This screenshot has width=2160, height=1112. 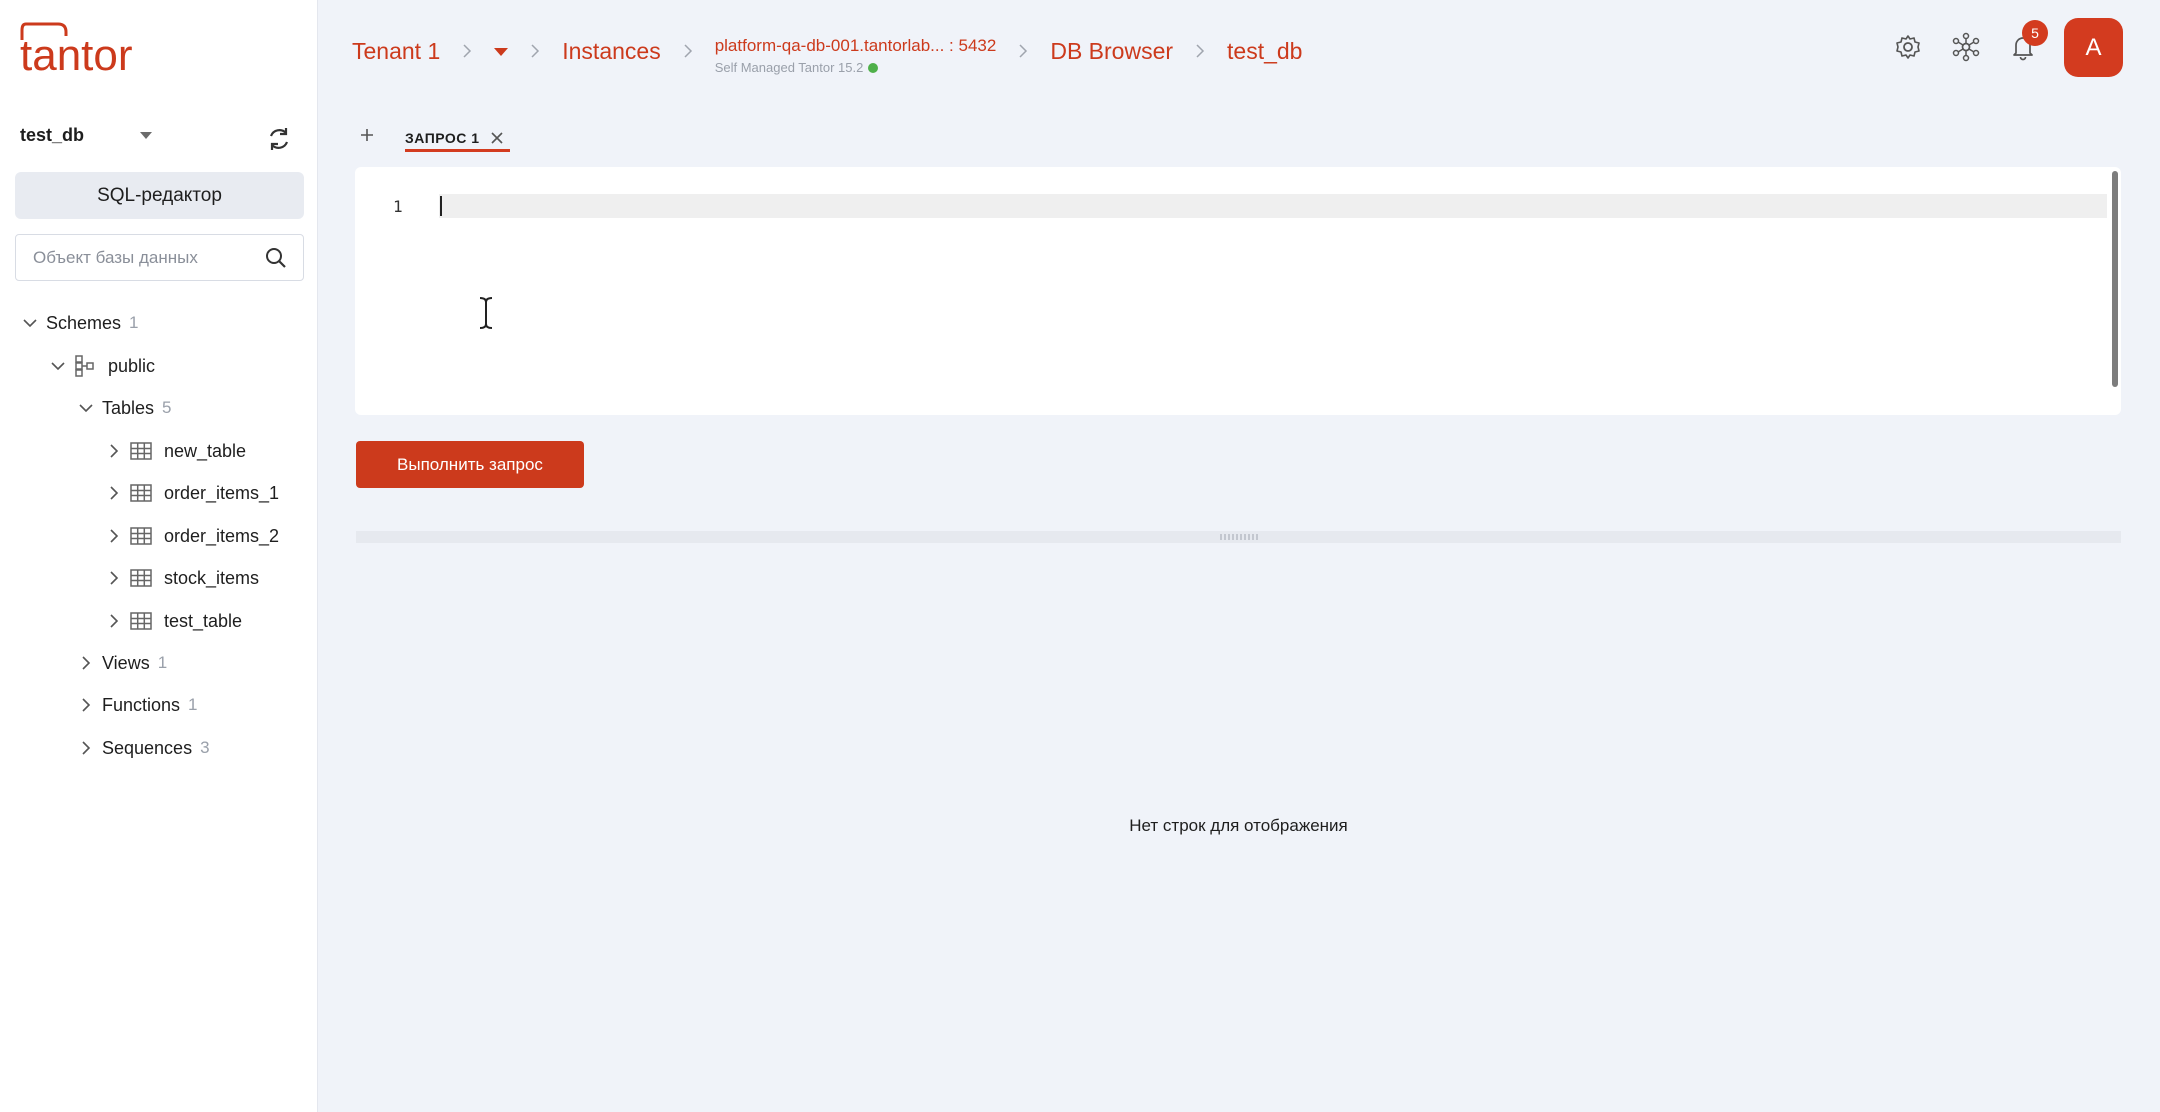 I want to click on breadcrumb-db-browser: DB Browser, so click(x=1111, y=51).